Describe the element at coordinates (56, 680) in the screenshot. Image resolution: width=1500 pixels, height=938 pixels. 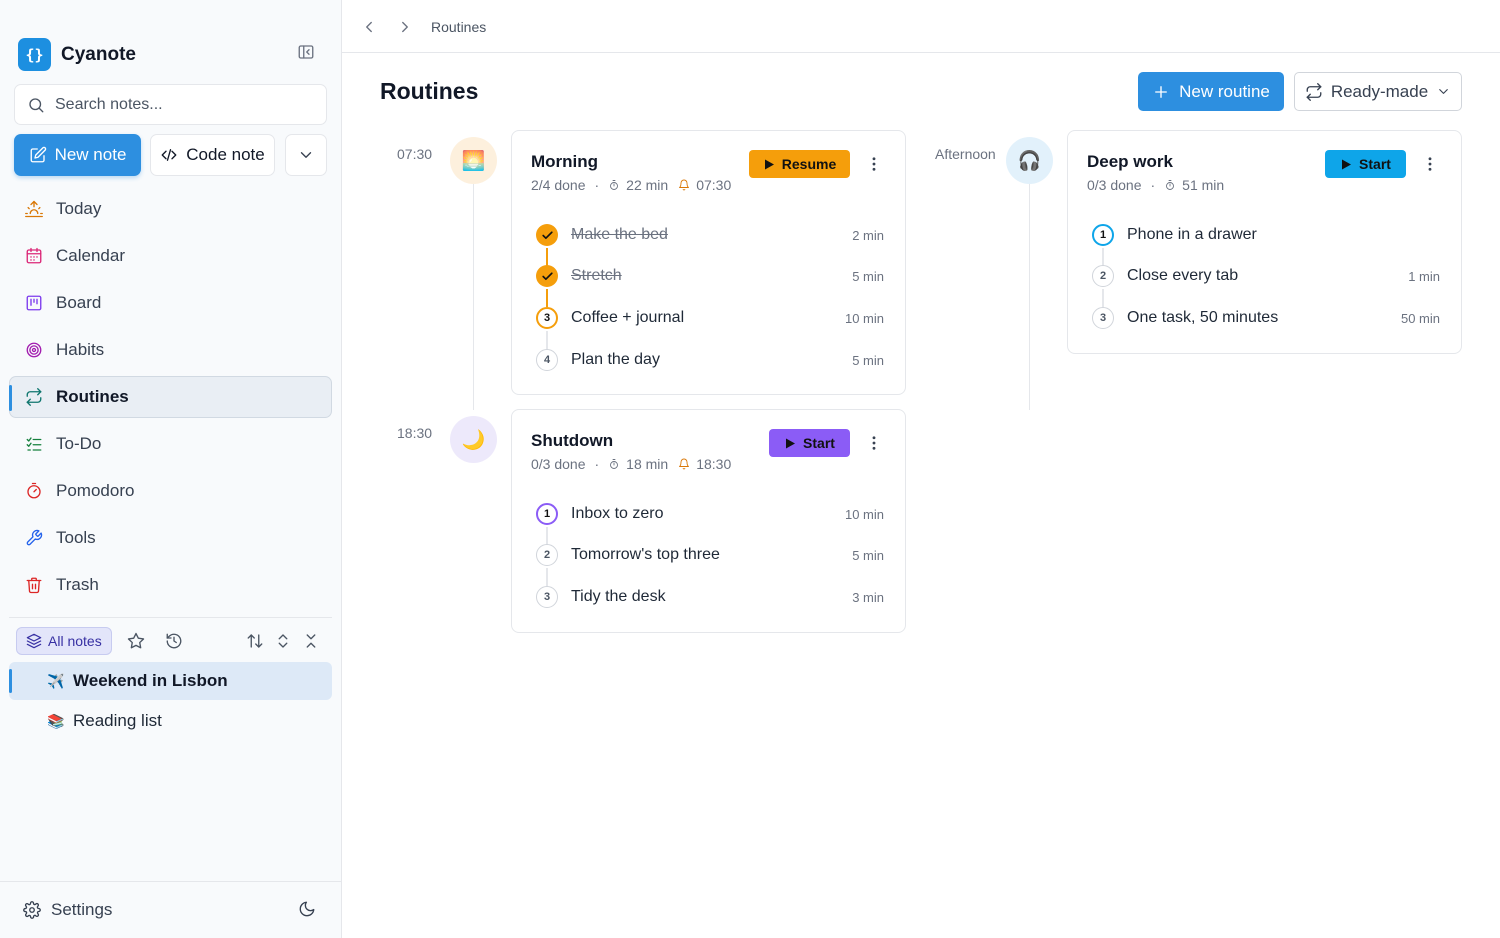
I see `airplane-icon: ✈️` at that location.